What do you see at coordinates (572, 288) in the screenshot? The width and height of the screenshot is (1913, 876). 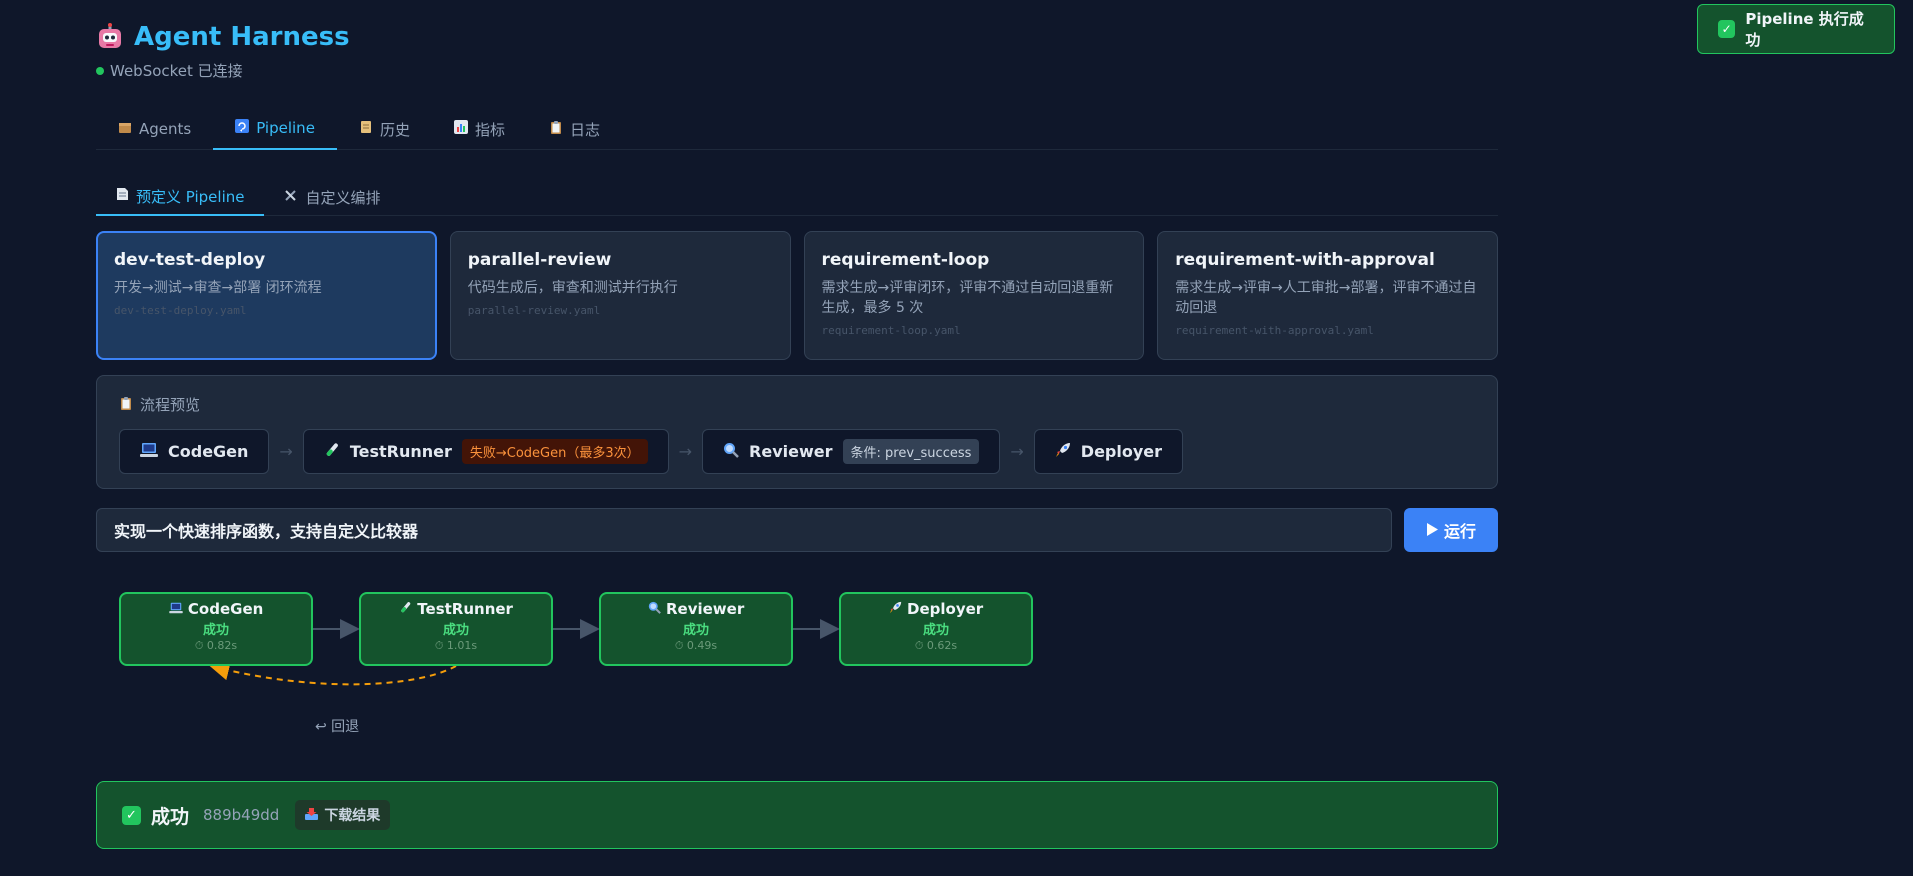 I see `card-desc: 代码生成后，审查和测试并行执行` at bounding box center [572, 288].